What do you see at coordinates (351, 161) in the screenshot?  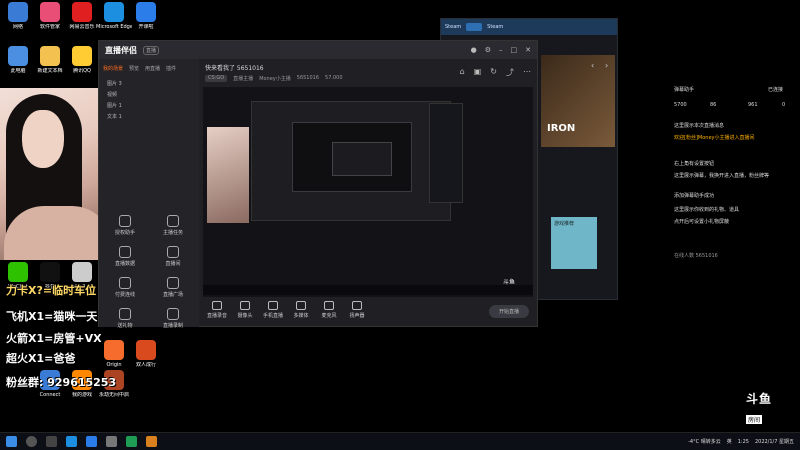 I see `preview-nested-window` at bounding box center [351, 161].